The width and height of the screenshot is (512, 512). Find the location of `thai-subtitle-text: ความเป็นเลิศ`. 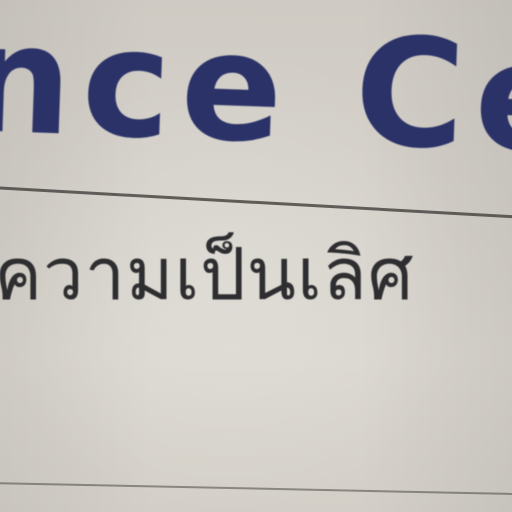

thai-subtitle-text: ความเป็นเลิศ is located at coordinates (207, 274).